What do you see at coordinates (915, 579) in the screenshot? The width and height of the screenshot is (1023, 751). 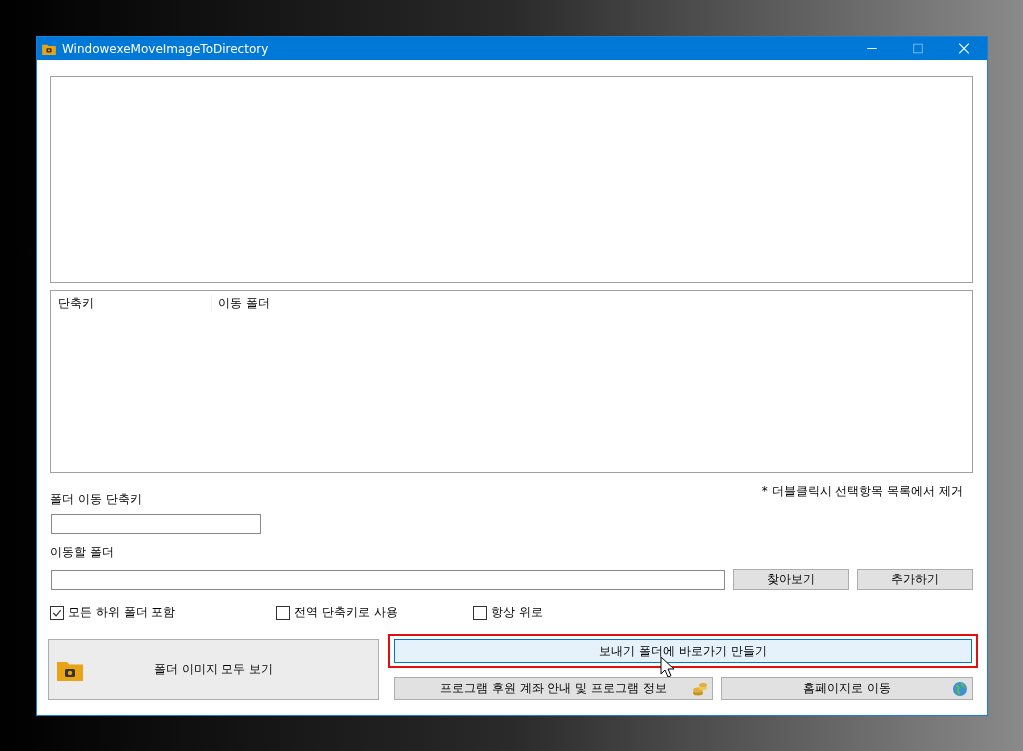 I see `folder-button: 추가하기` at bounding box center [915, 579].